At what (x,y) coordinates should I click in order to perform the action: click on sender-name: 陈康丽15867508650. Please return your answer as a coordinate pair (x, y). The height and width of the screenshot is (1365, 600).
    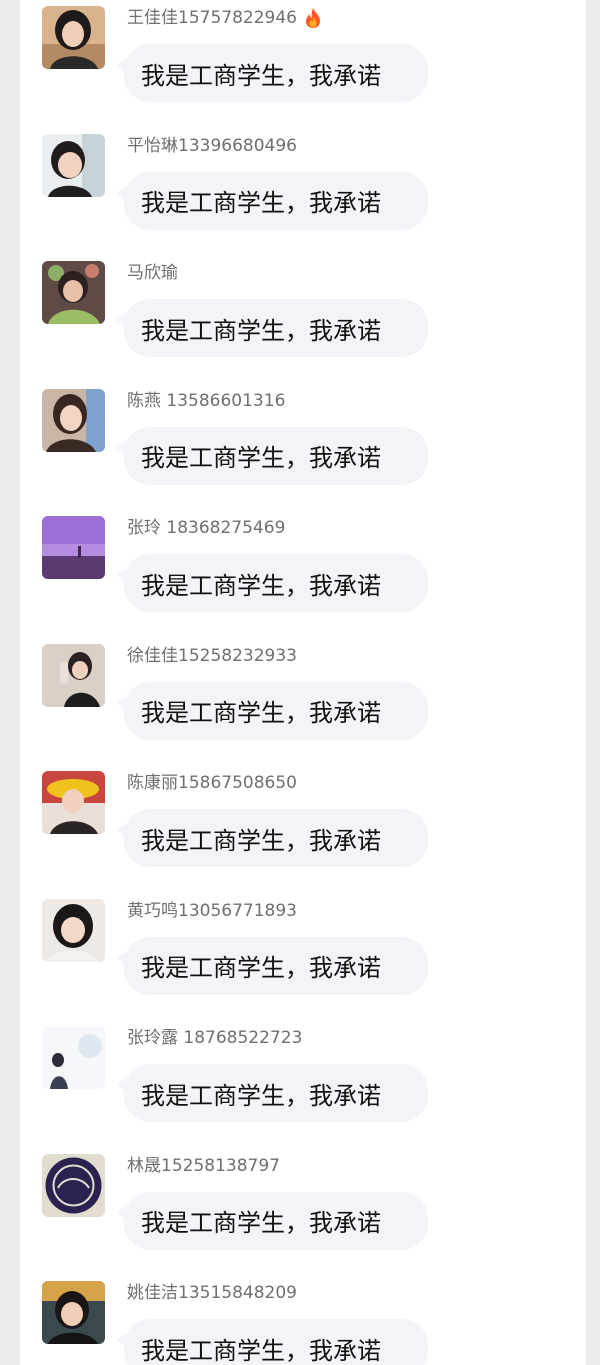
    Looking at the image, I should click on (212, 783).